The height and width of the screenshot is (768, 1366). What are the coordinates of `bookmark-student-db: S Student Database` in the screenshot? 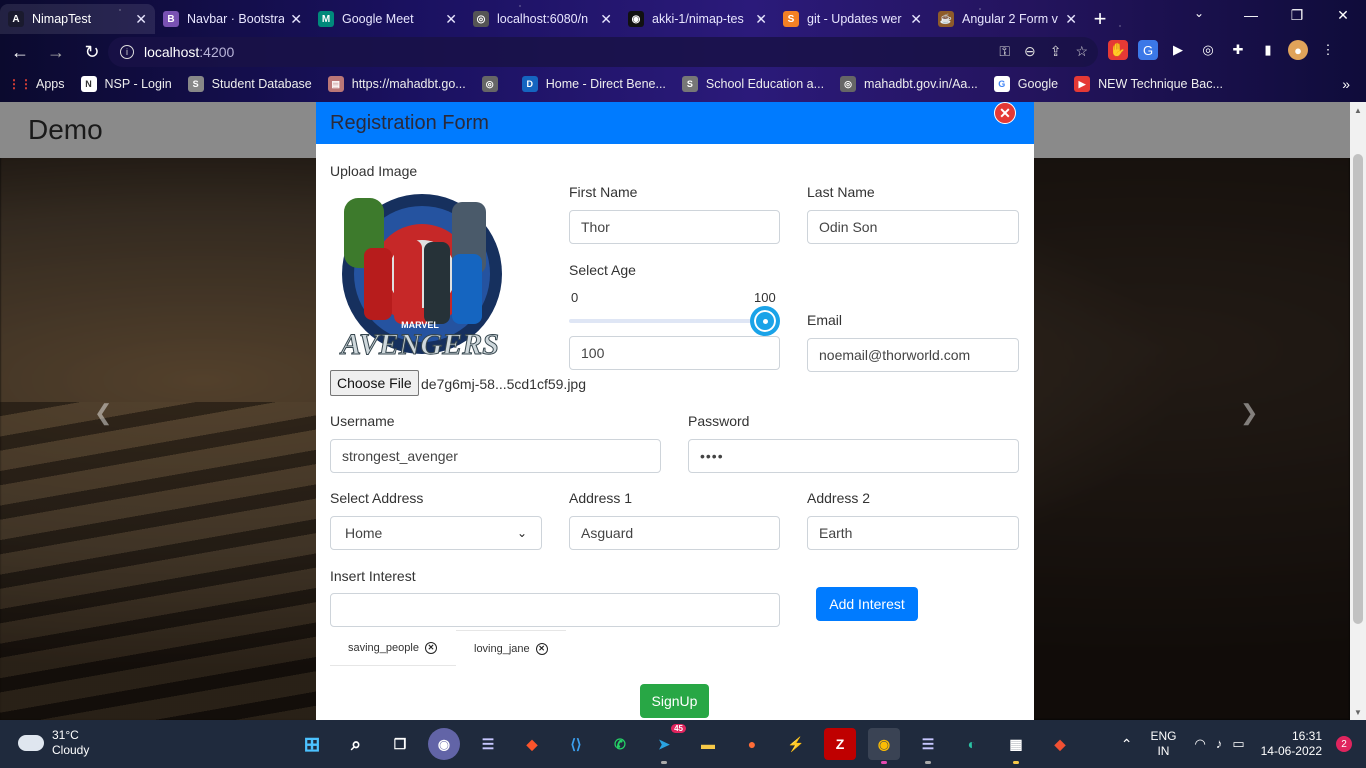 It's located at (249, 84).